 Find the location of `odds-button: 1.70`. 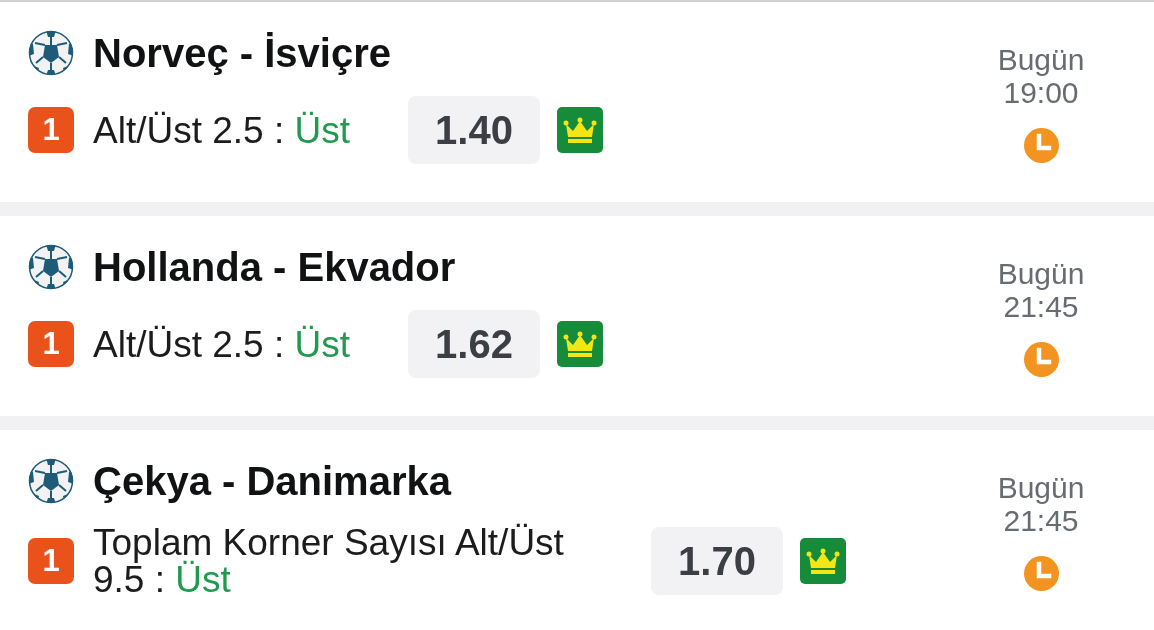

odds-button: 1.70 is located at coordinates (717, 561).